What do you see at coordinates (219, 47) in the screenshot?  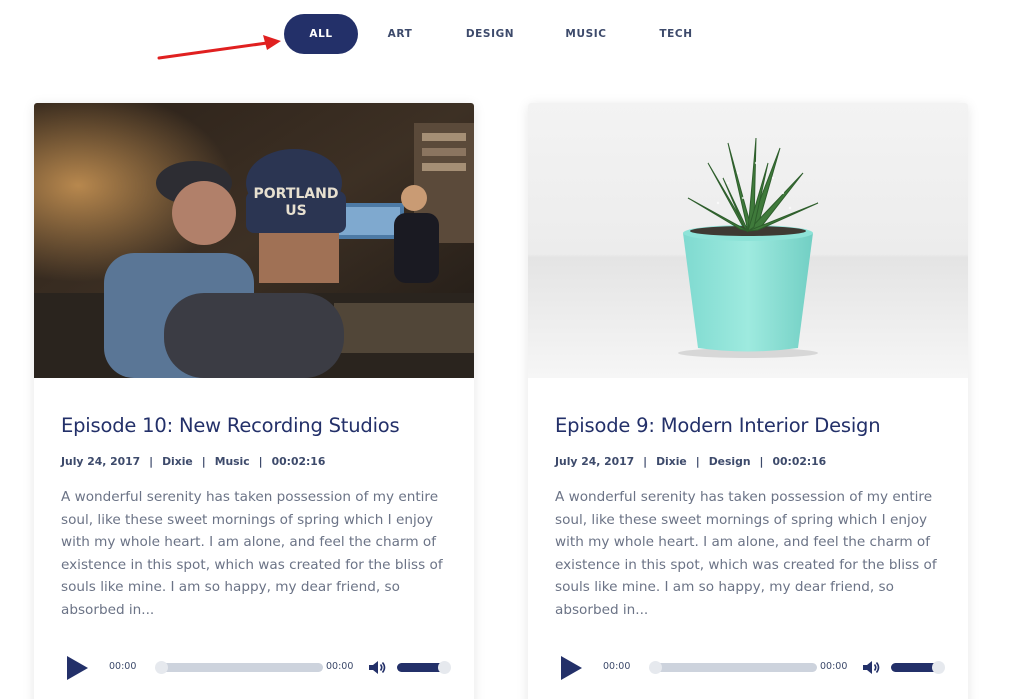 I see `red-arrow-annotation` at bounding box center [219, 47].